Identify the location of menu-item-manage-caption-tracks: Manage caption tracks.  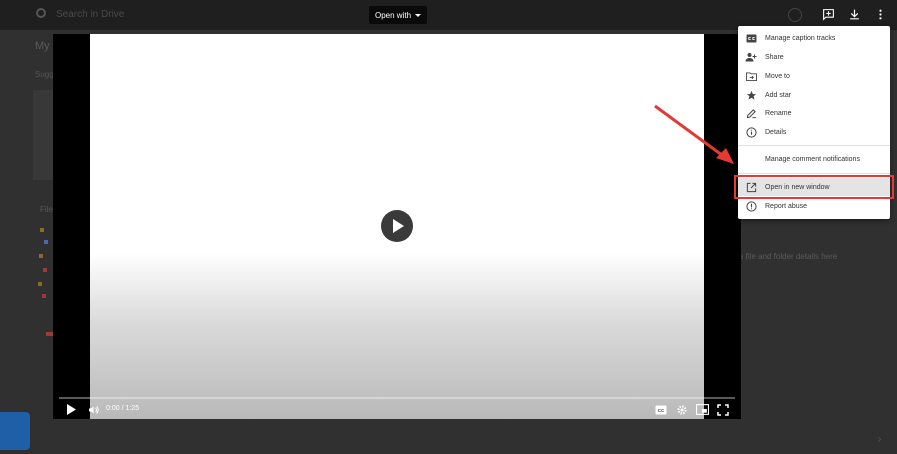
(814, 38).